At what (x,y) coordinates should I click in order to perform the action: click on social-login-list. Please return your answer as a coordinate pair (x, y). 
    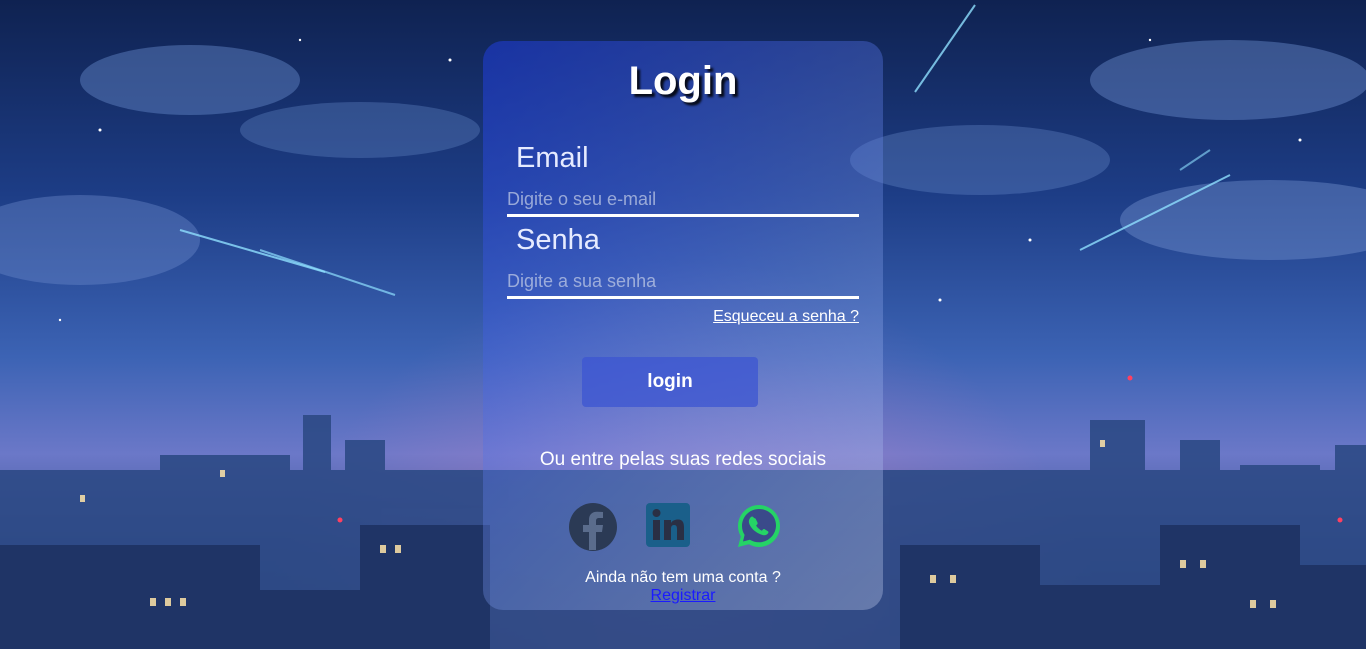
    Looking at the image, I should click on (683, 527).